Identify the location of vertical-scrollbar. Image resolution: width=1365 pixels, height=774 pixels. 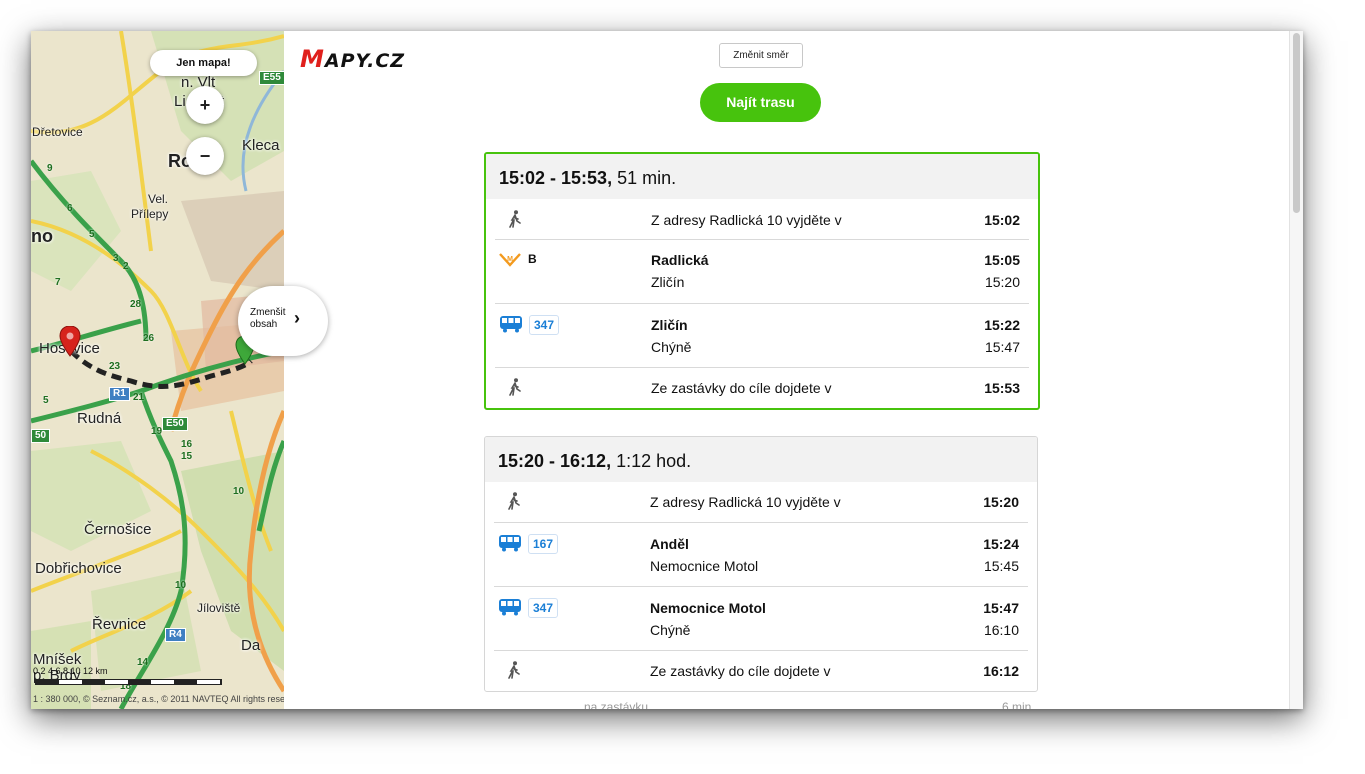
(1296, 370).